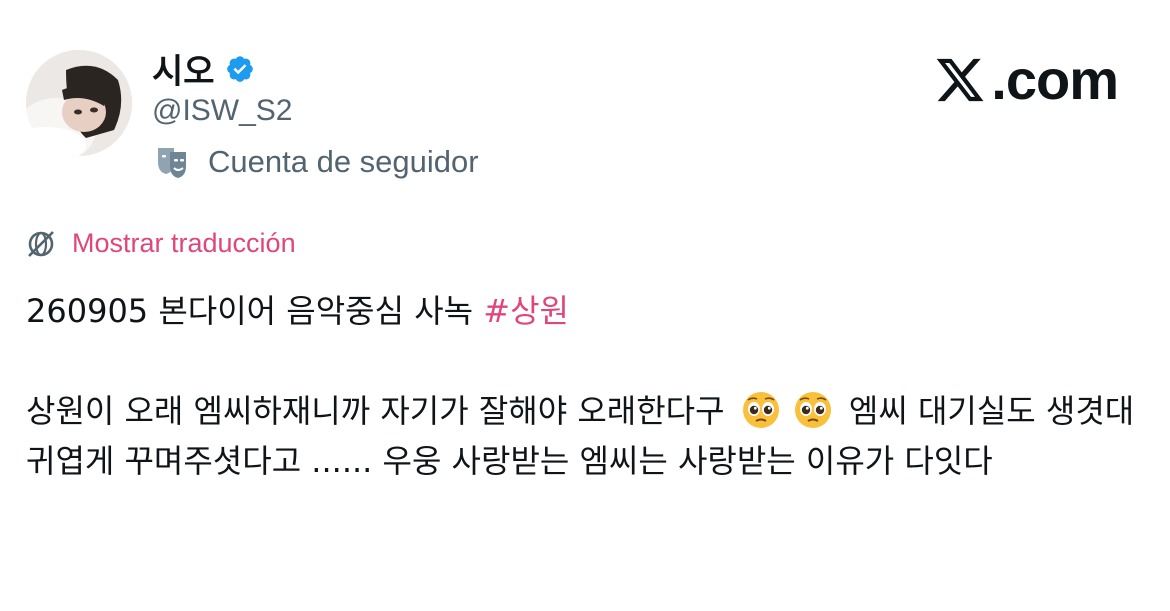  Describe the element at coordinates (526, 311) in the screenshot. I see `hashtag-link: #상원` at that location.